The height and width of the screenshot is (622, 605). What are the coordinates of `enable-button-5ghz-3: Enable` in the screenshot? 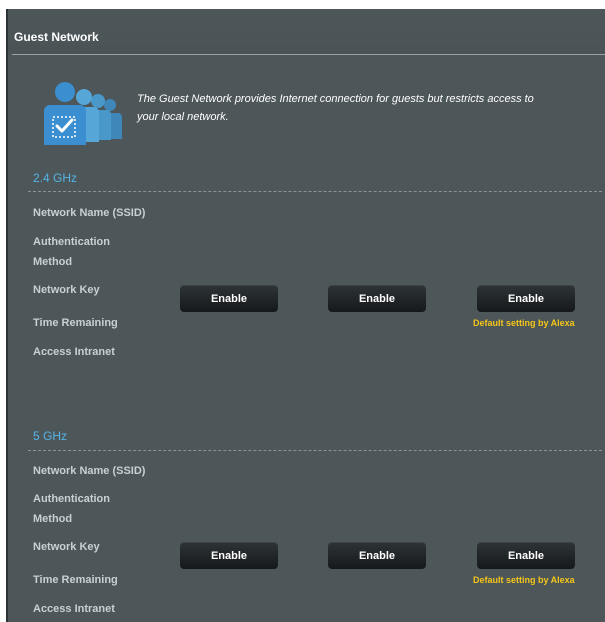 It's located at (526, 555).